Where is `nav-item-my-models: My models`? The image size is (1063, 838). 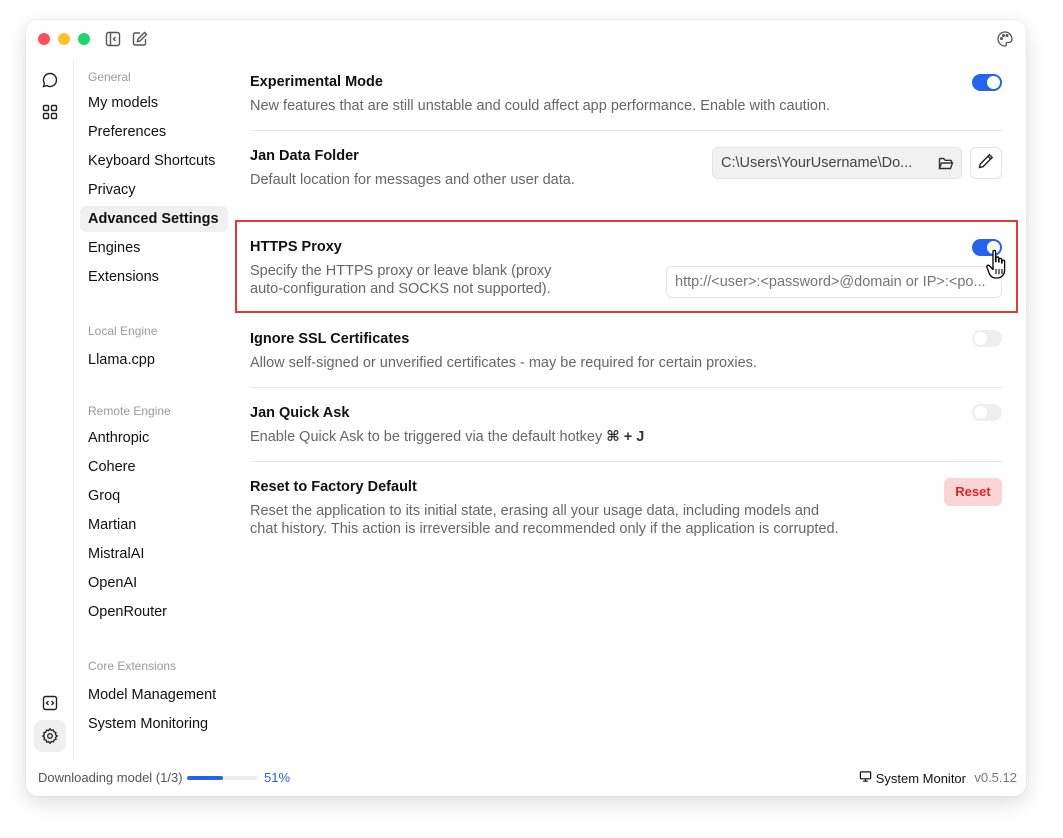
nav-item-my-models: My models is located at coordinates (154, 103).